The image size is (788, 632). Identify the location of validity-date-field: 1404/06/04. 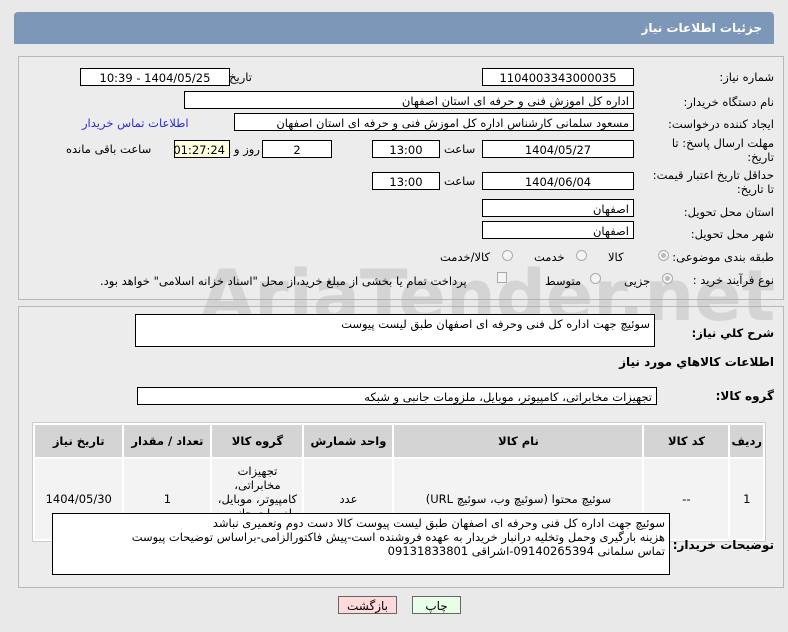
(558, 181).